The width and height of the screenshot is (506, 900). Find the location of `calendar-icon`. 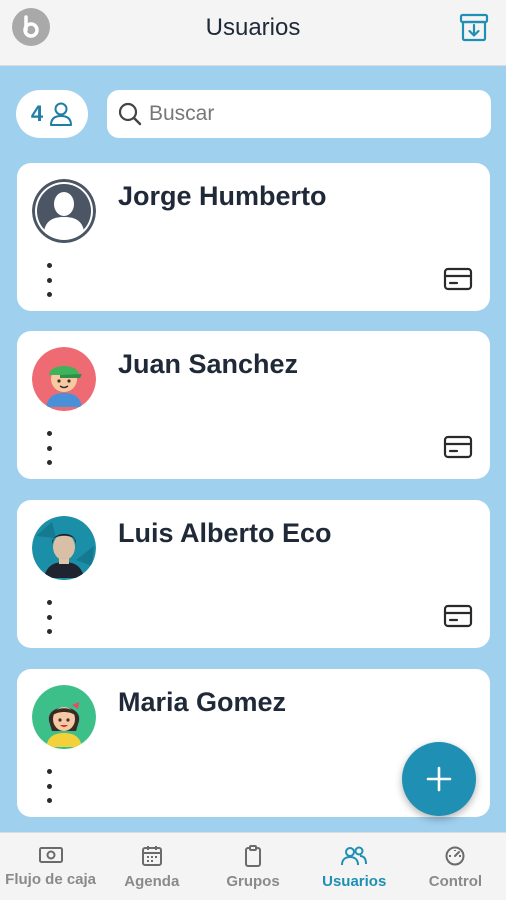

calendar-icon is located at coordinates (151, 856).